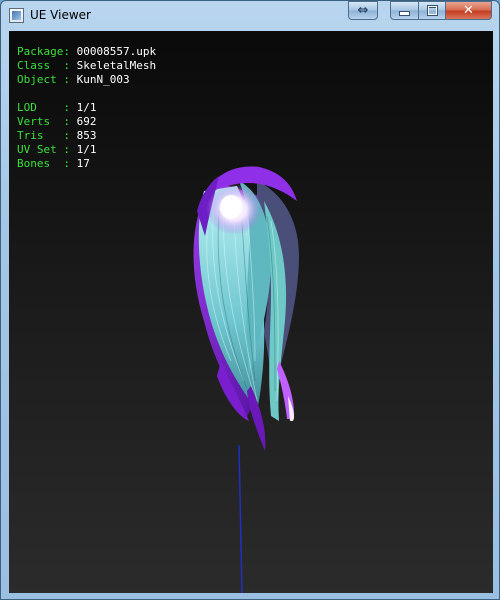 The width and height of the screenshot is (500, 600). Describe the element at coordinates (57, 135) in the screenshot. I see `info-row-tris: Tris : 853` at that location.